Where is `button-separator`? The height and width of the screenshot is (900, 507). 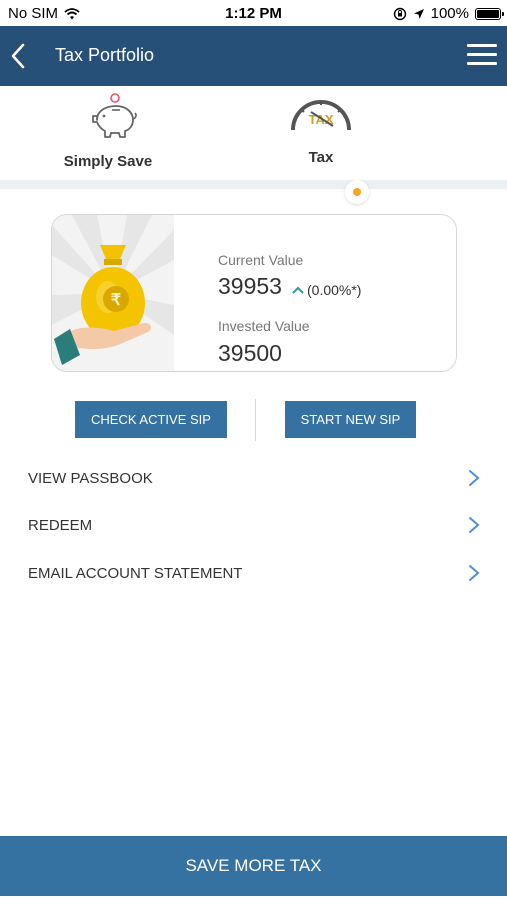
button-separator is located at coordinates (255, 420).